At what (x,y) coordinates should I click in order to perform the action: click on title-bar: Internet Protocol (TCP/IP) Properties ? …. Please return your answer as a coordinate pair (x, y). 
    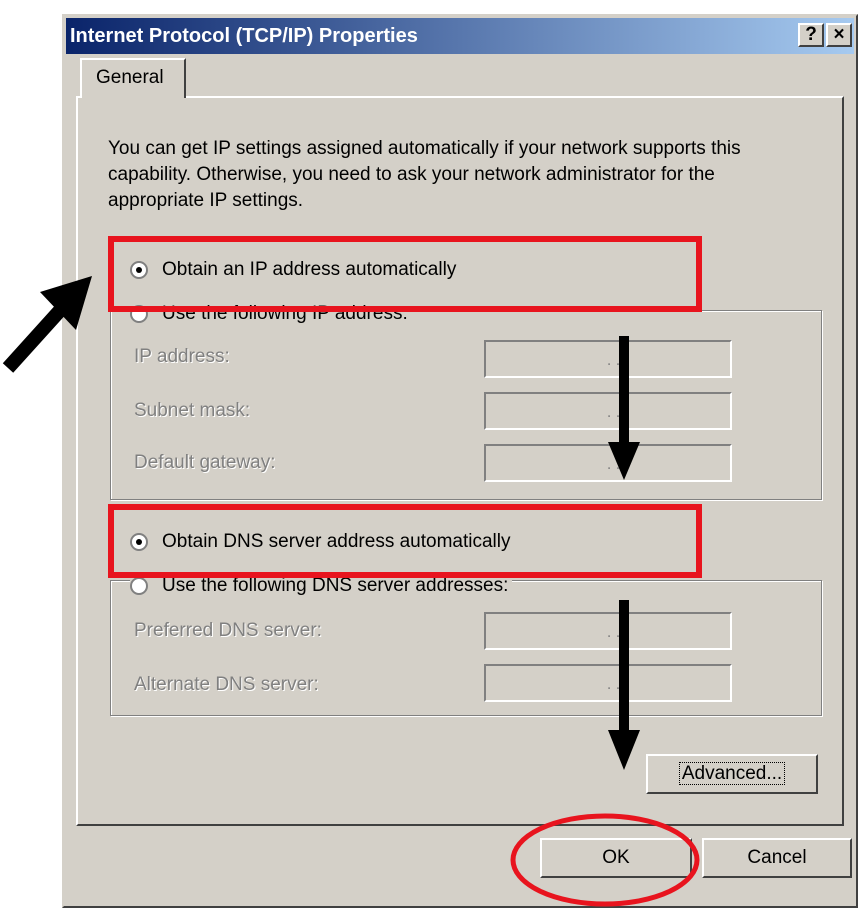
    Looking at the image, I should click on (460, 36).